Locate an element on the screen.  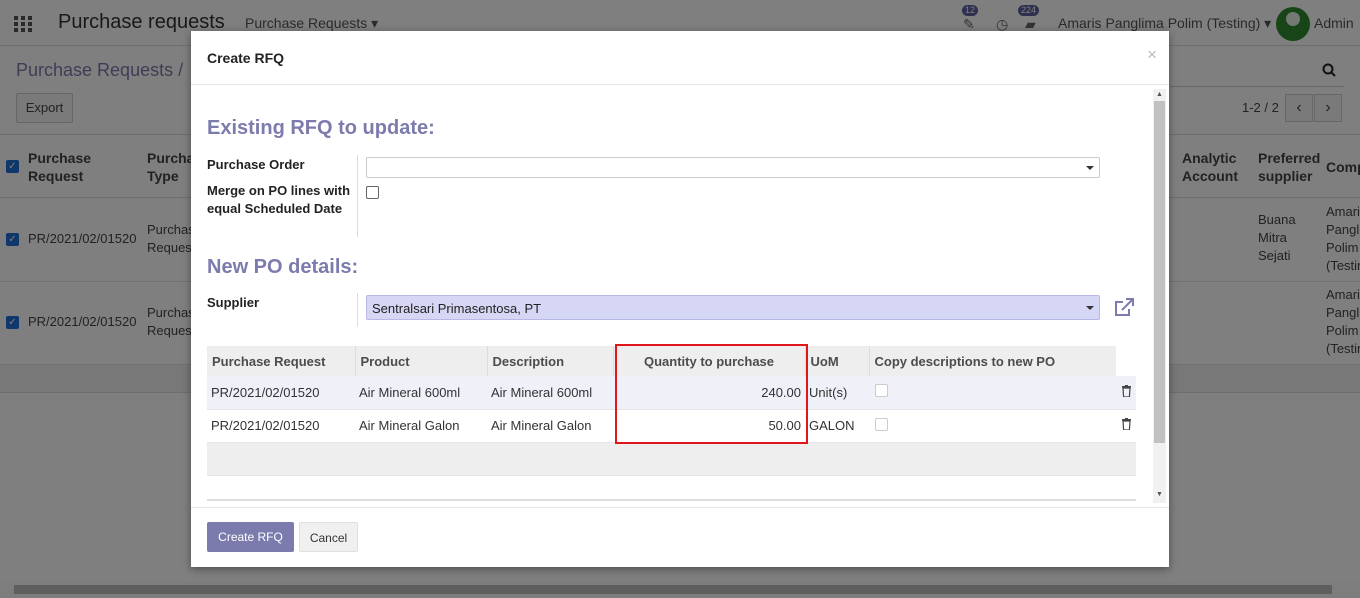
purchase-order-label: Purchase Order is located at coordinates (256, 164).